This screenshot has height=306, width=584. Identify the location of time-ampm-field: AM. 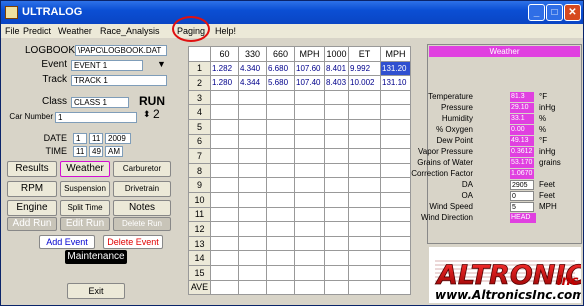
(114, 151).